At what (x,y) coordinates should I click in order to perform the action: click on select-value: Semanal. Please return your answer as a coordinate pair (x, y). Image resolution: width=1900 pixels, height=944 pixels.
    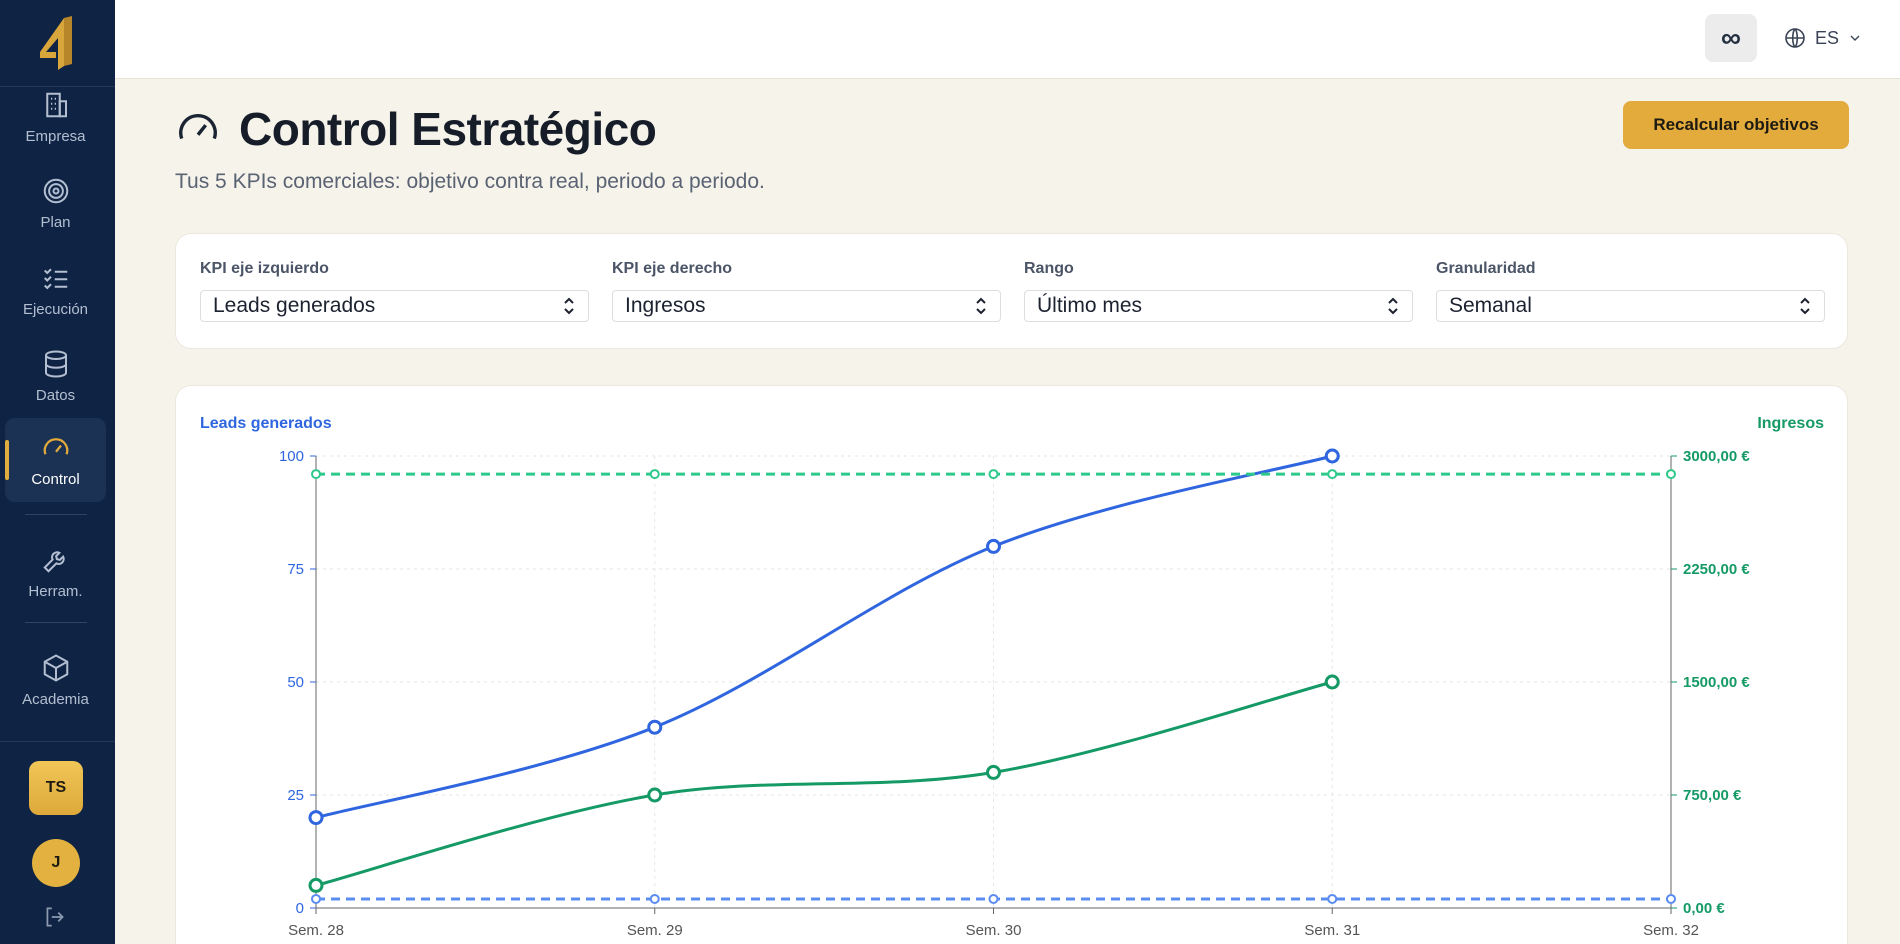
    Looking at the image, I should click on (1490, 305).